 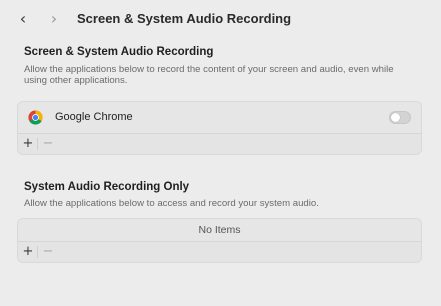 I want to click on toolbar: ‹ › Screen & System Audio Recording, so click(x=220, y=19).